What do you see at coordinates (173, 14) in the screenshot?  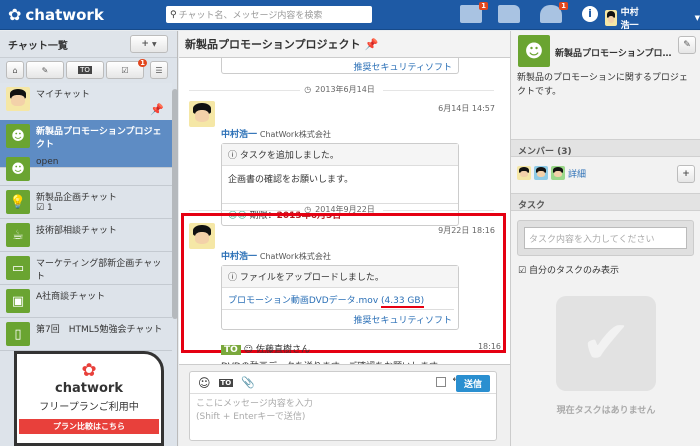 I see `search-icon: ⚲` at bounding box center [173, 14].